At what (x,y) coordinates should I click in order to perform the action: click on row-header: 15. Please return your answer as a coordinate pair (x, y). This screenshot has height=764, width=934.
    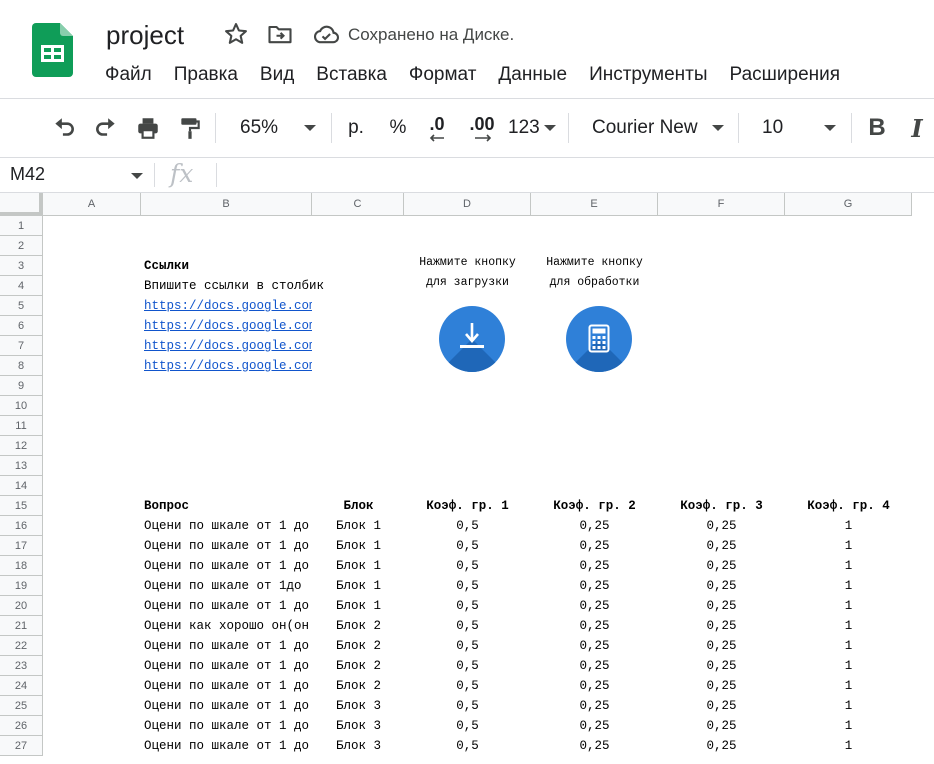
    Looking at the image, I should click on (21, 506).